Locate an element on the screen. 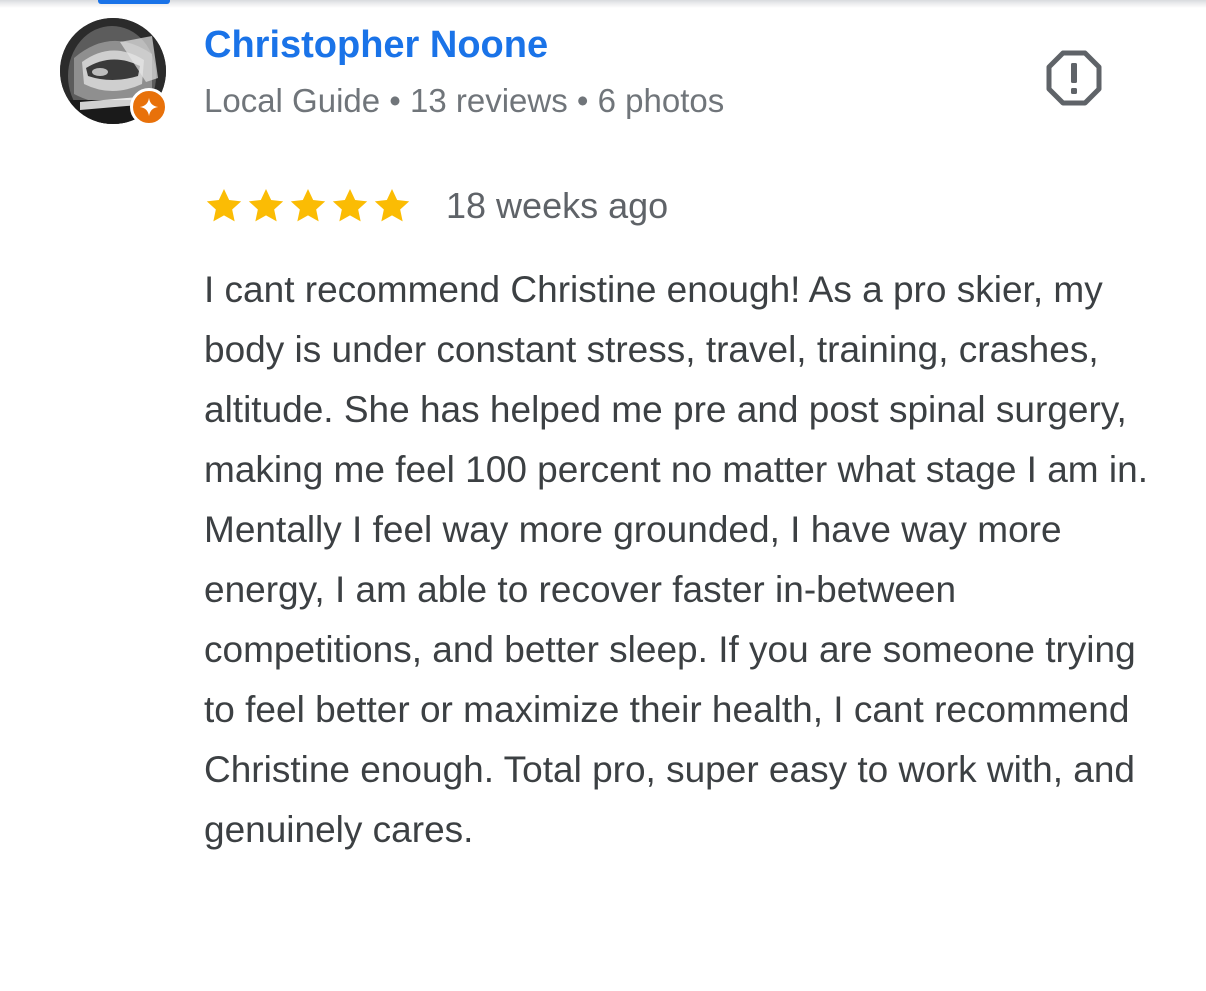  reviewer-avatar is located at coordinates (114, 72).